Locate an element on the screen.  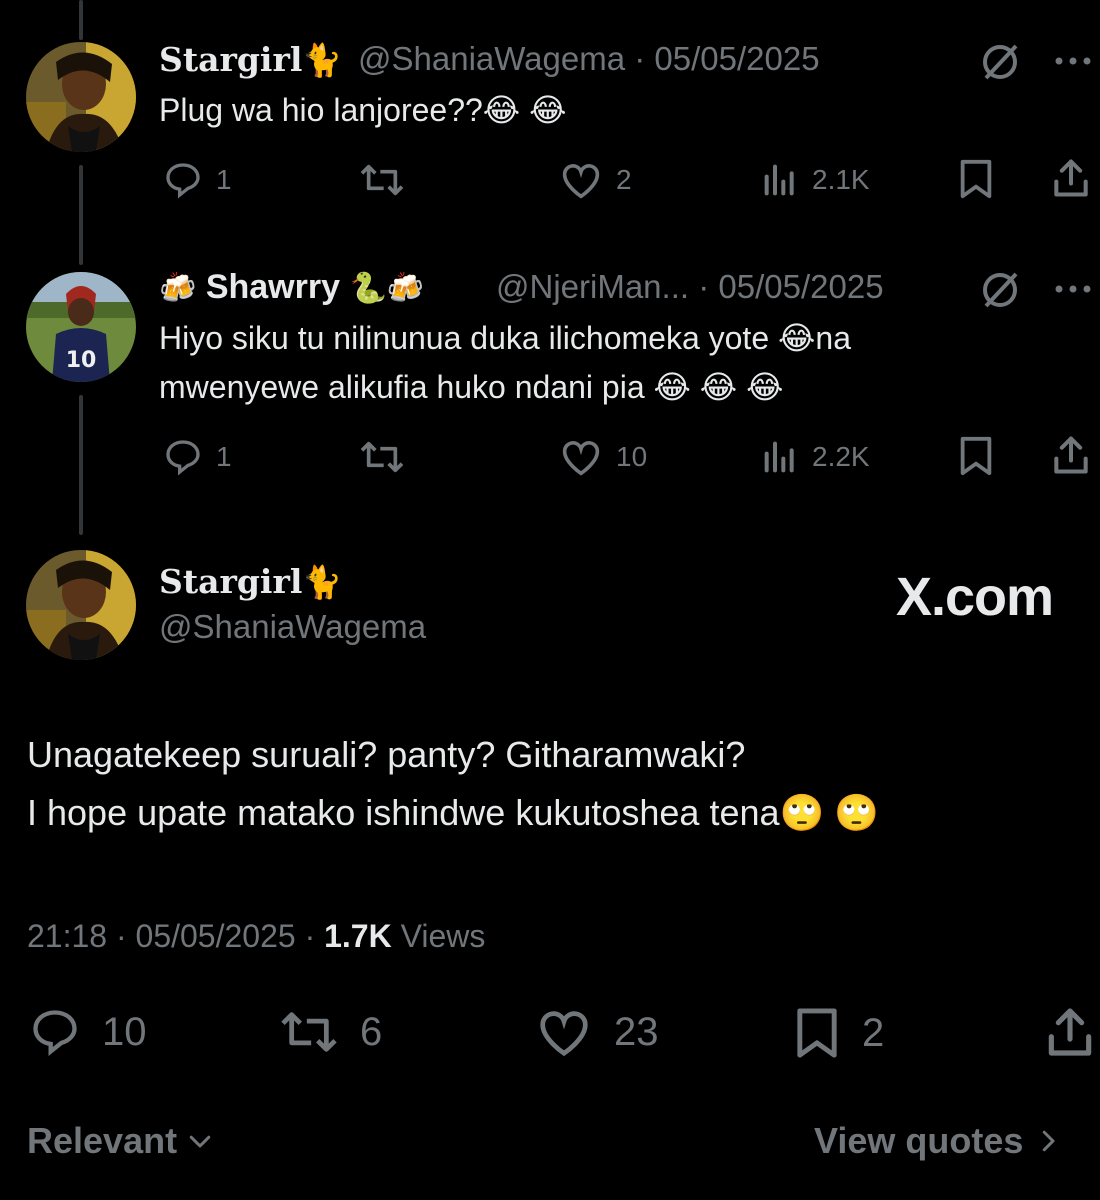
avatar: 10 is located at coordinates (81, 327).